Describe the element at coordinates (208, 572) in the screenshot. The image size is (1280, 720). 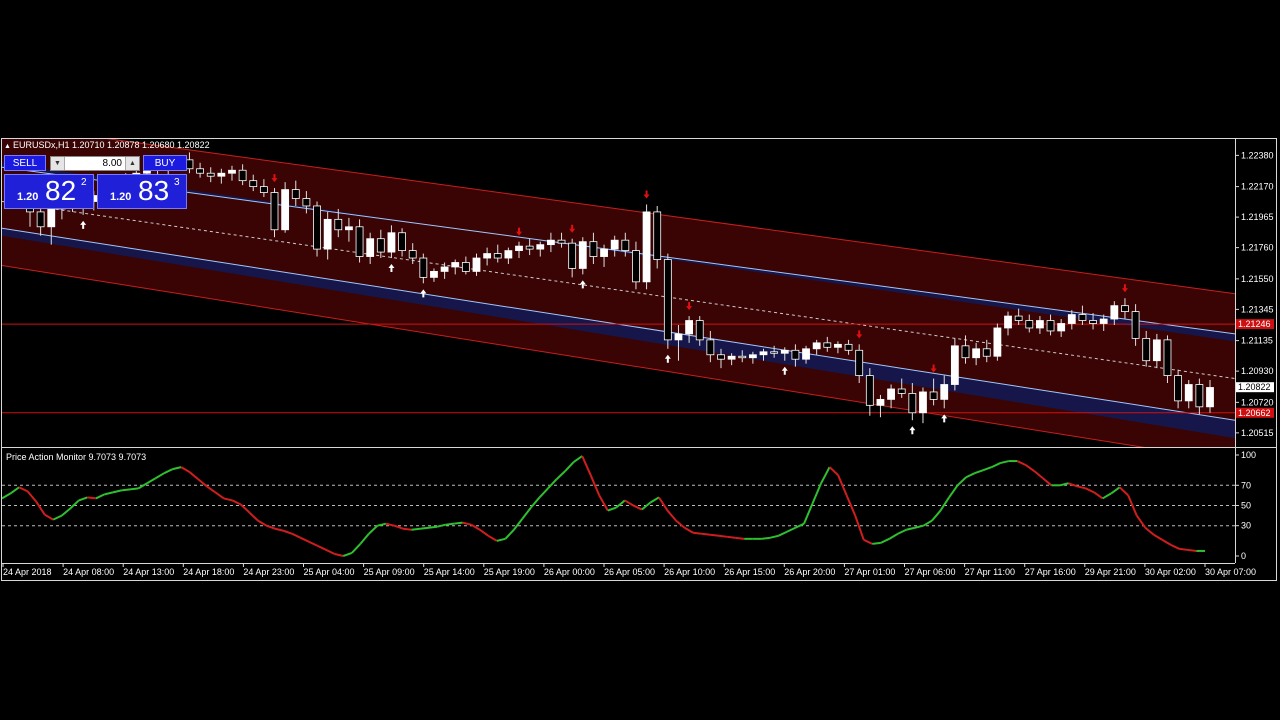
I see `time-tick-label: 24 Apr 18:00` at that location.